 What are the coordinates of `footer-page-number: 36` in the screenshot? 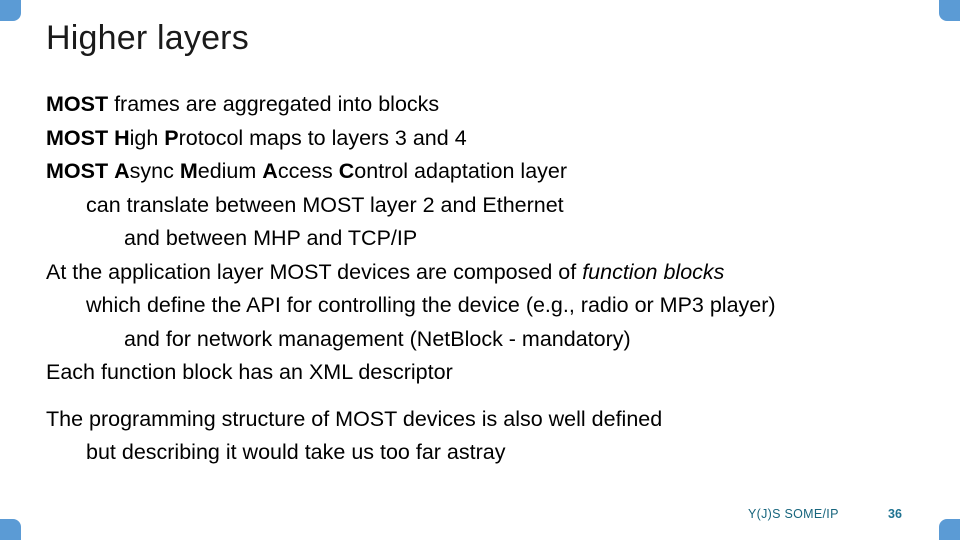 It's located at (895, 514).